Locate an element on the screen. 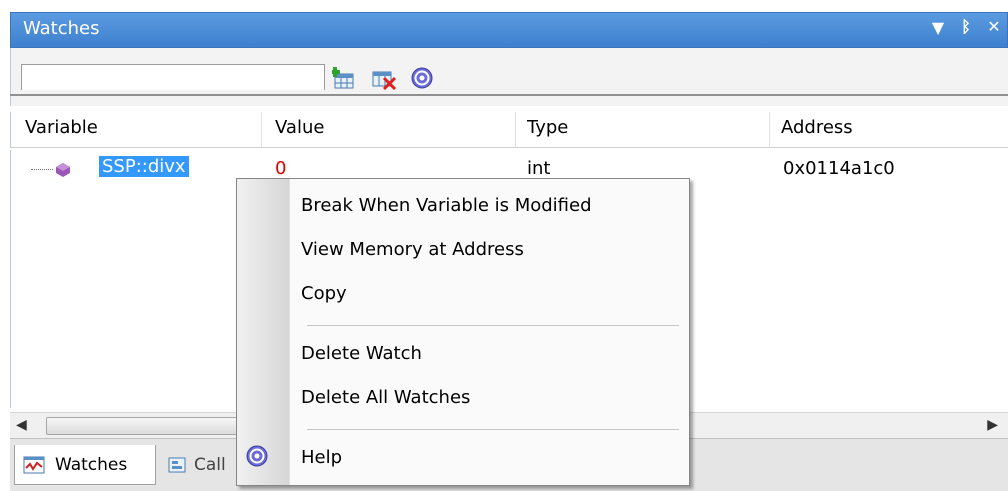 This screenshot has width=1008, height=491. add-watch-button is located at coordinates (344, 79).